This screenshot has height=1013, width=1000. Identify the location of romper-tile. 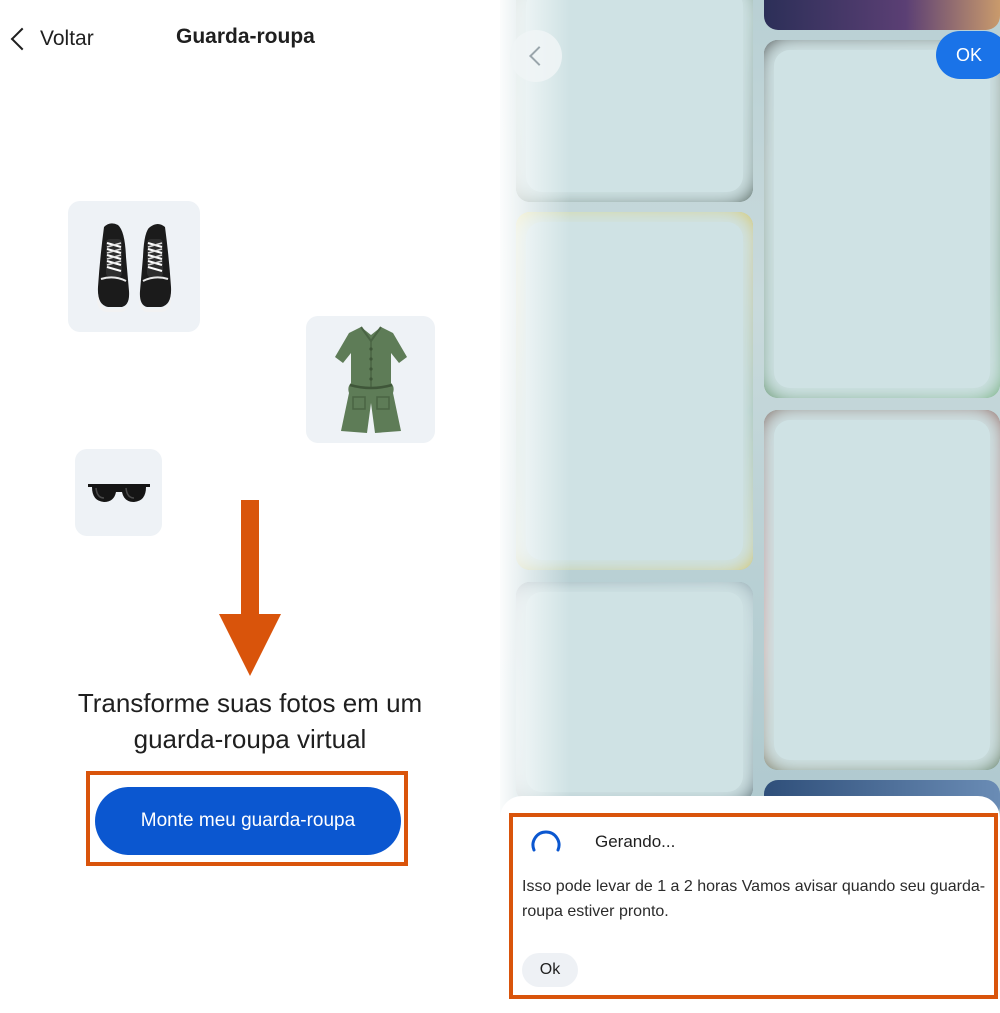
(370, 379).